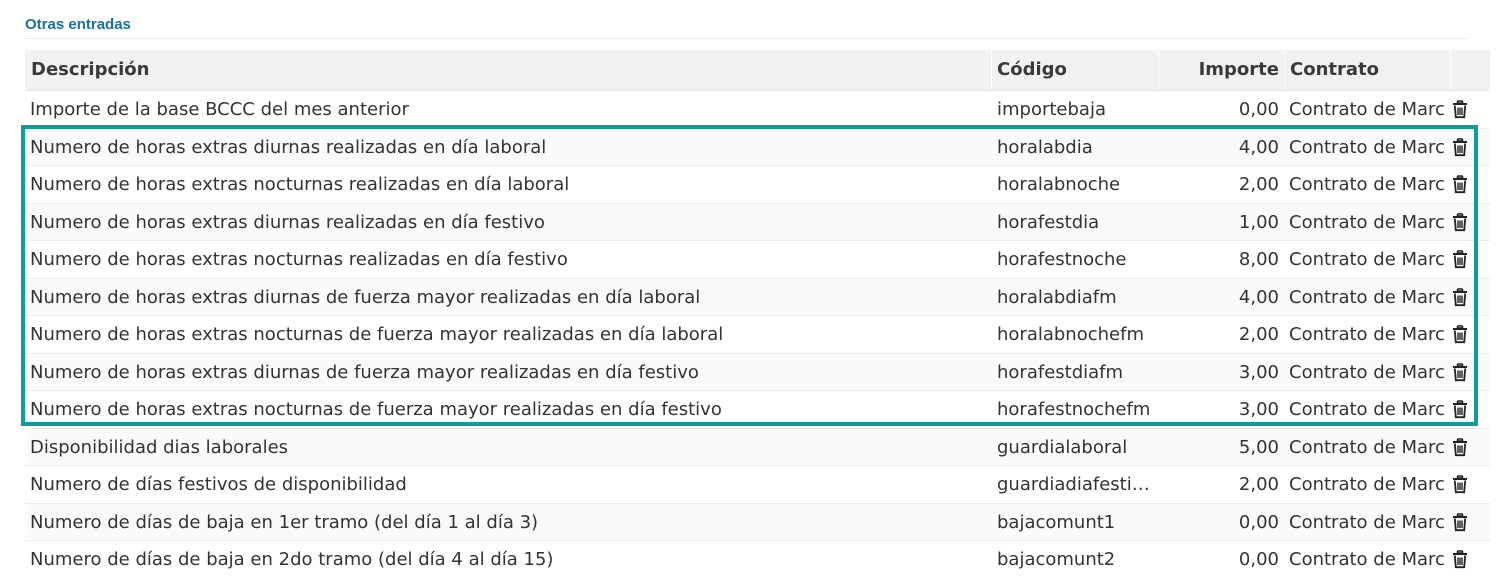 The width and height of the screenshot is (1505, 576). I want to click on header-contract: Contrato, so click(1334, 70).